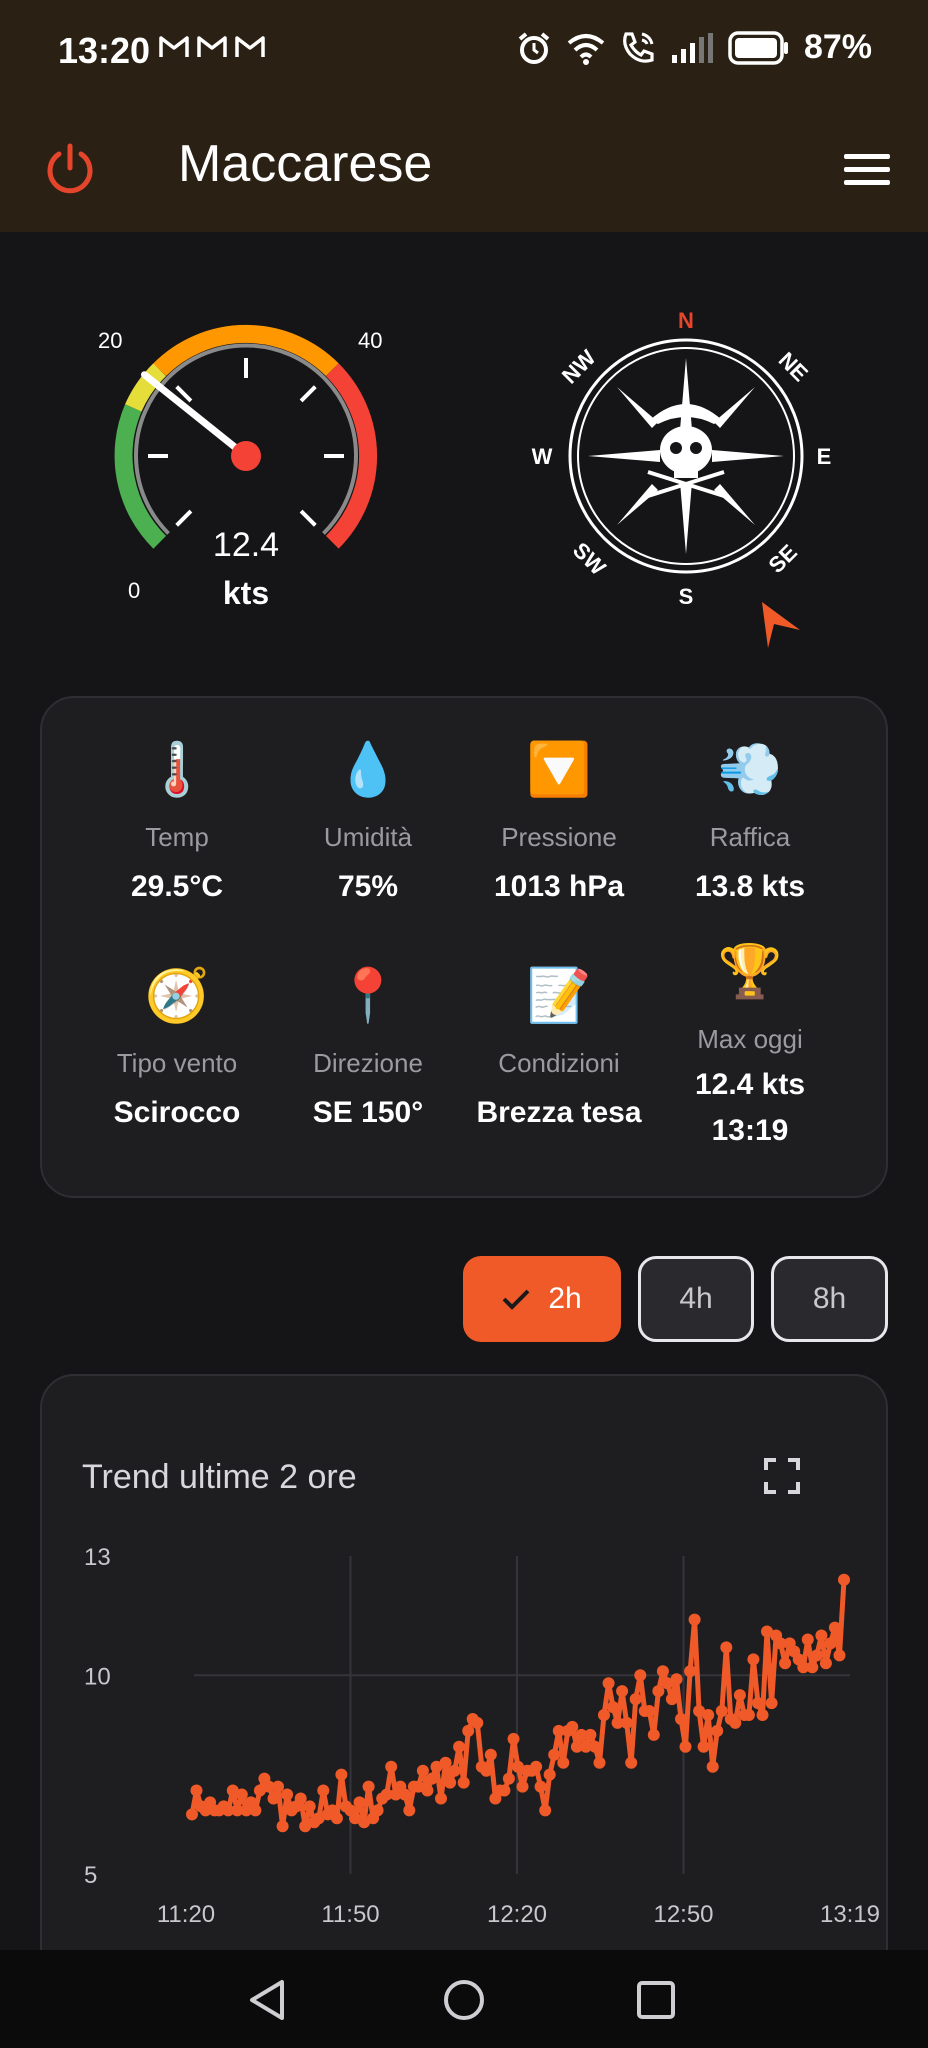 This screenshot has width=928, height=2048. What do you see at coordinates (750, 972) in the screenshot?
I see `trophy-icon: 🏆` at bounding box center [750, 972].